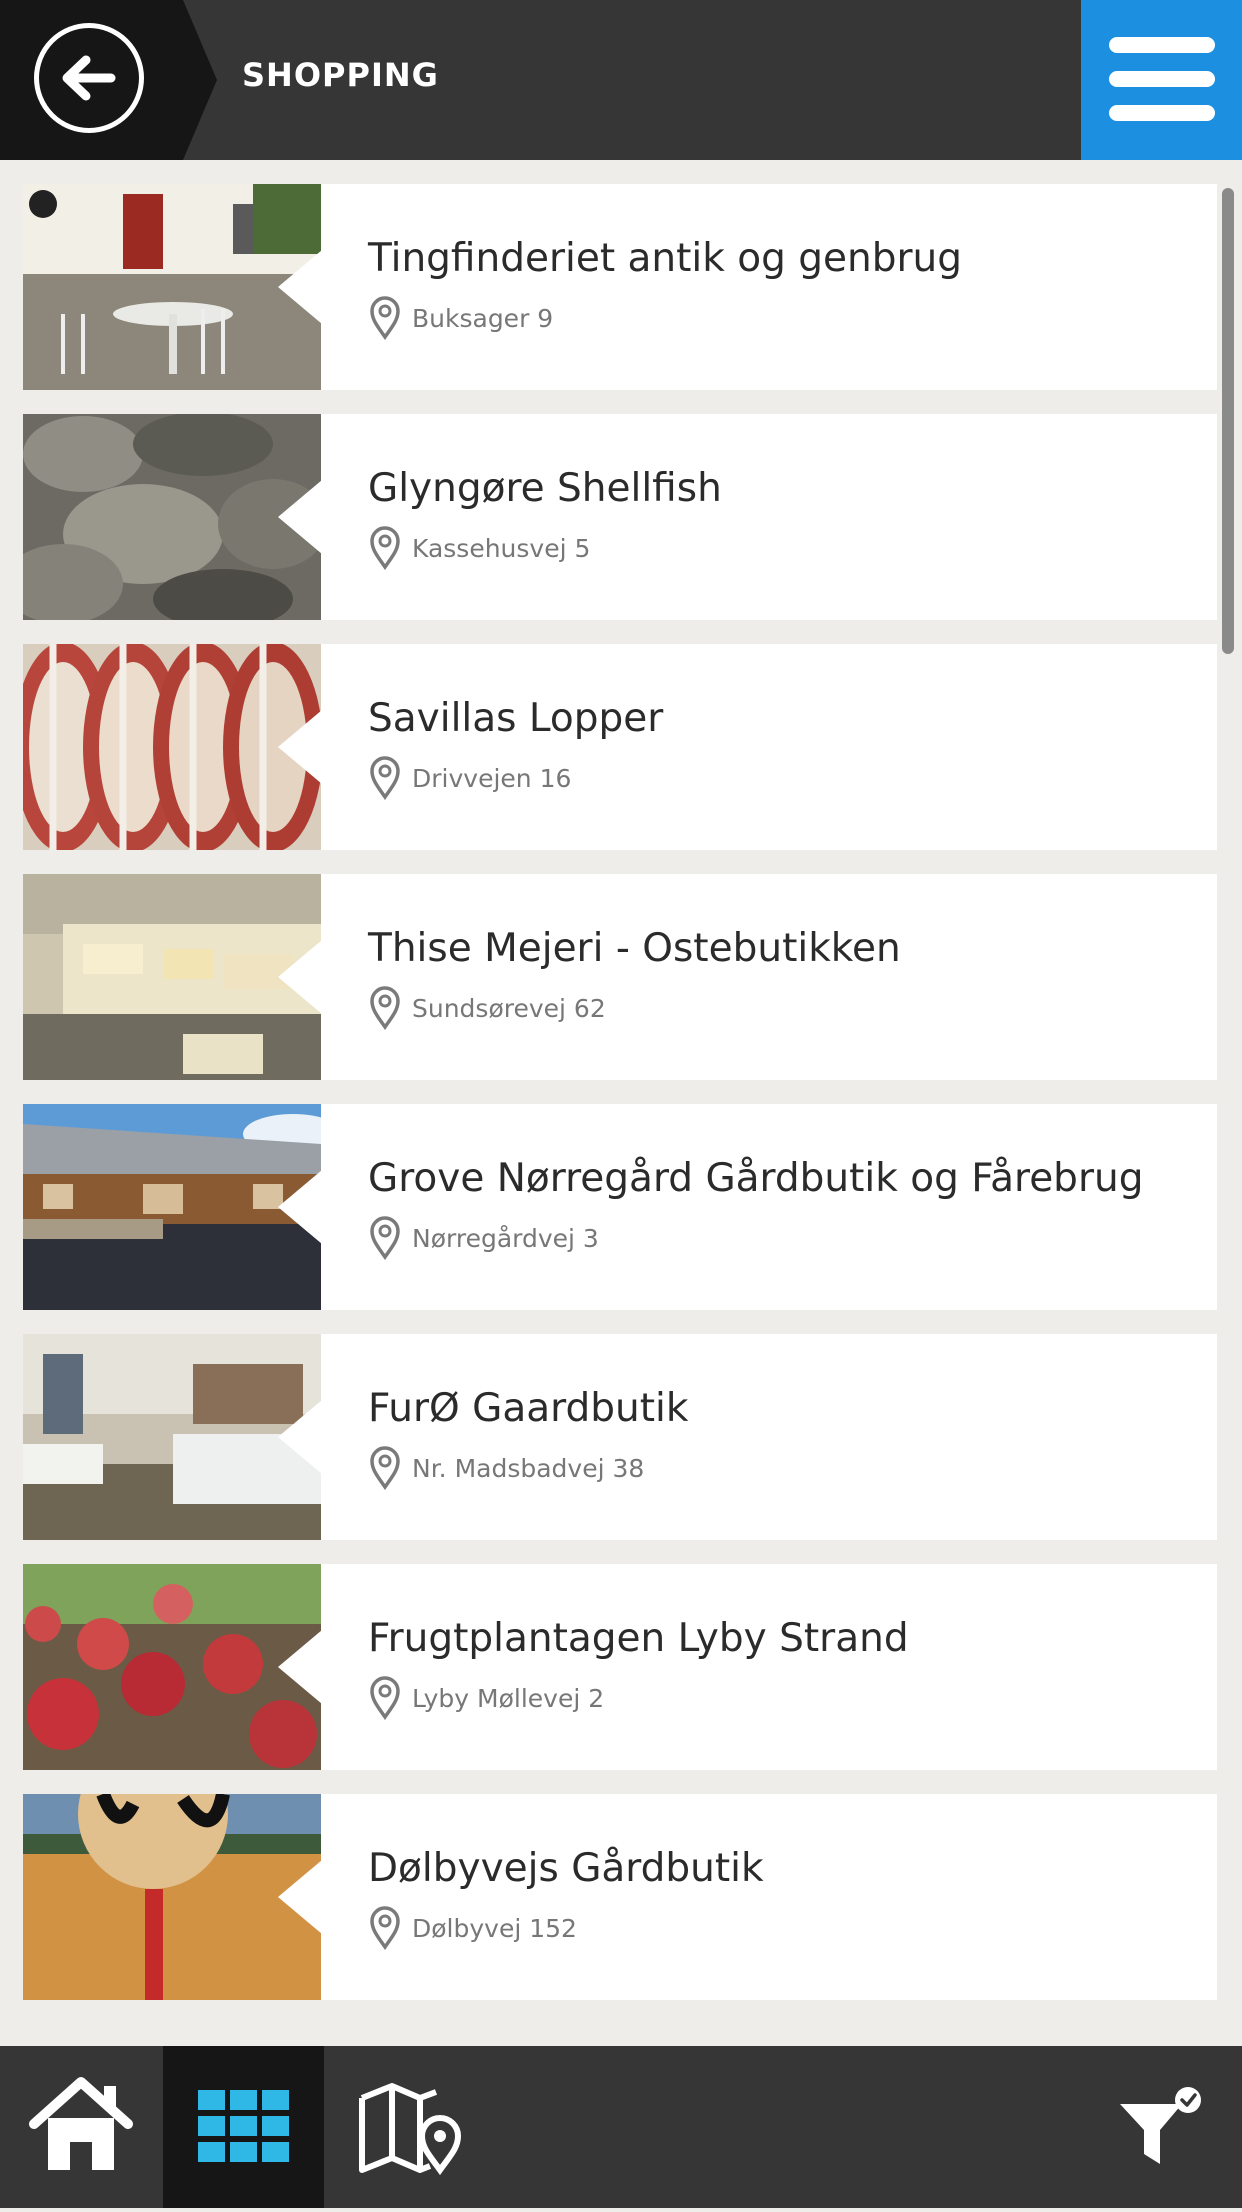 The height and width of the screenshot is (2212, 1242). I want to click on shop-name: Grove Nørregård Gårdbutik og Fårebrug, so click(756, 1178).